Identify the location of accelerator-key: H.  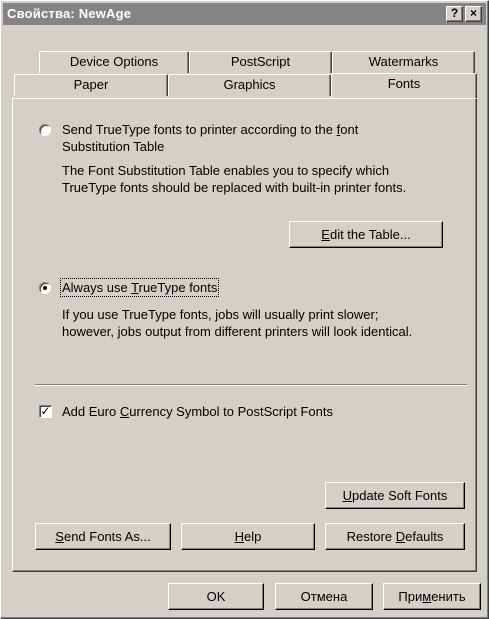
(239, 536).